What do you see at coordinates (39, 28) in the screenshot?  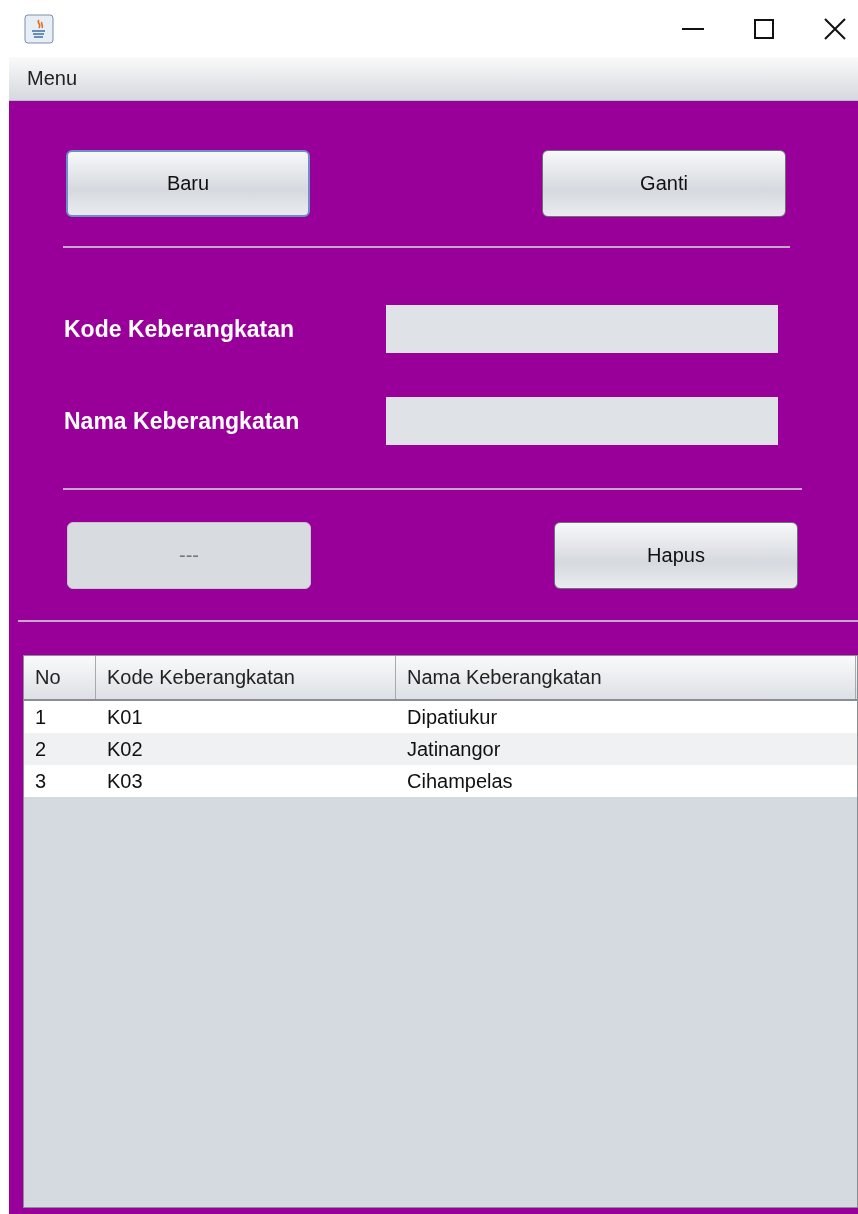 I see `java-app-icon` at bounding box center [39, 28].